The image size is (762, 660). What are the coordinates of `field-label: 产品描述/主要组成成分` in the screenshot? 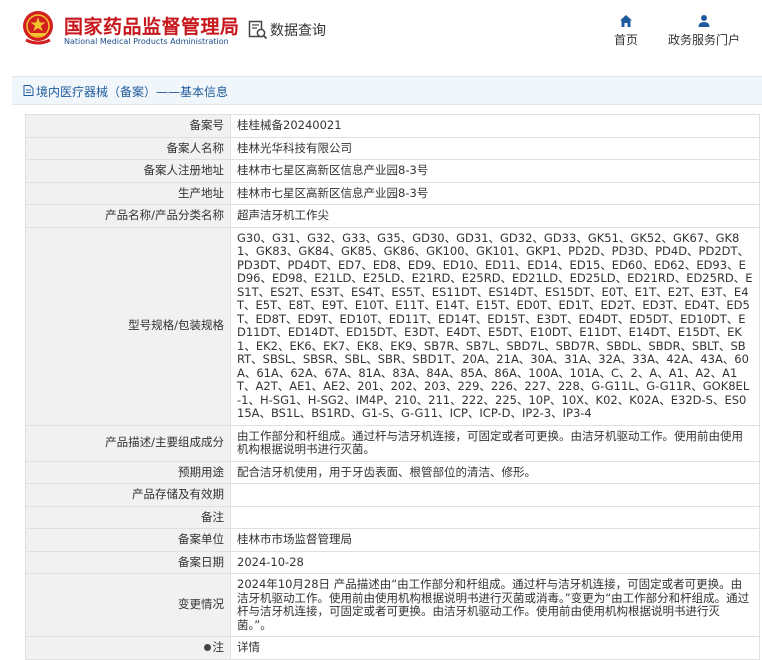 It's located at (128, 443).